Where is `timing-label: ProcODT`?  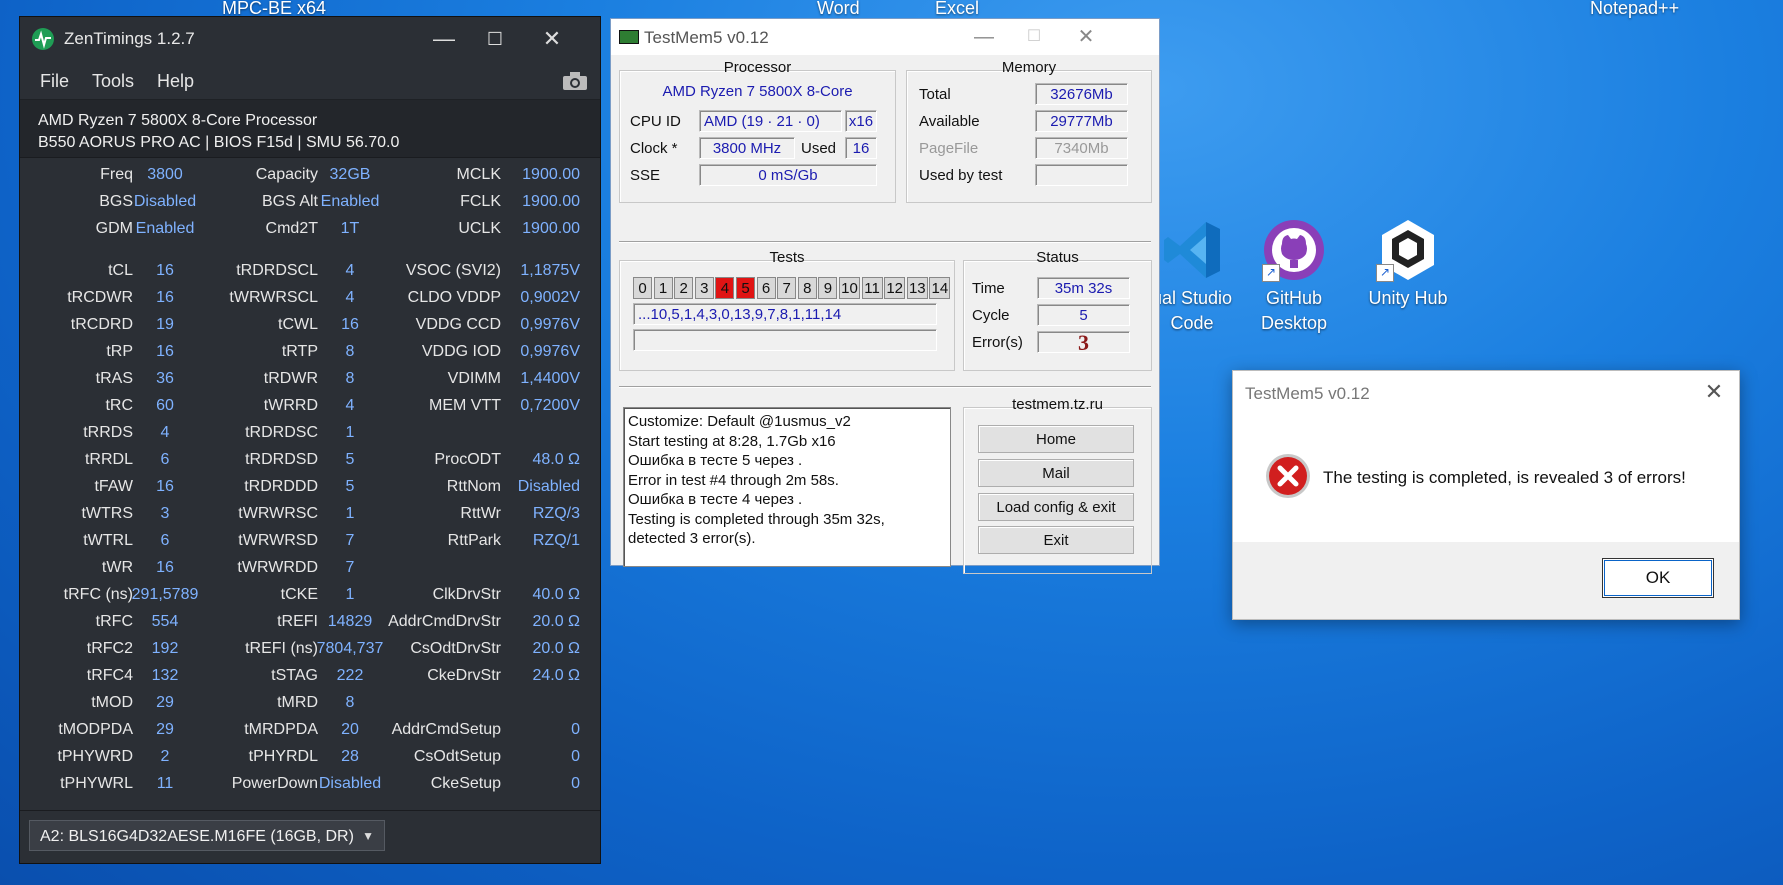
timing-label: ProcODT is located at coordinates (467, 459).